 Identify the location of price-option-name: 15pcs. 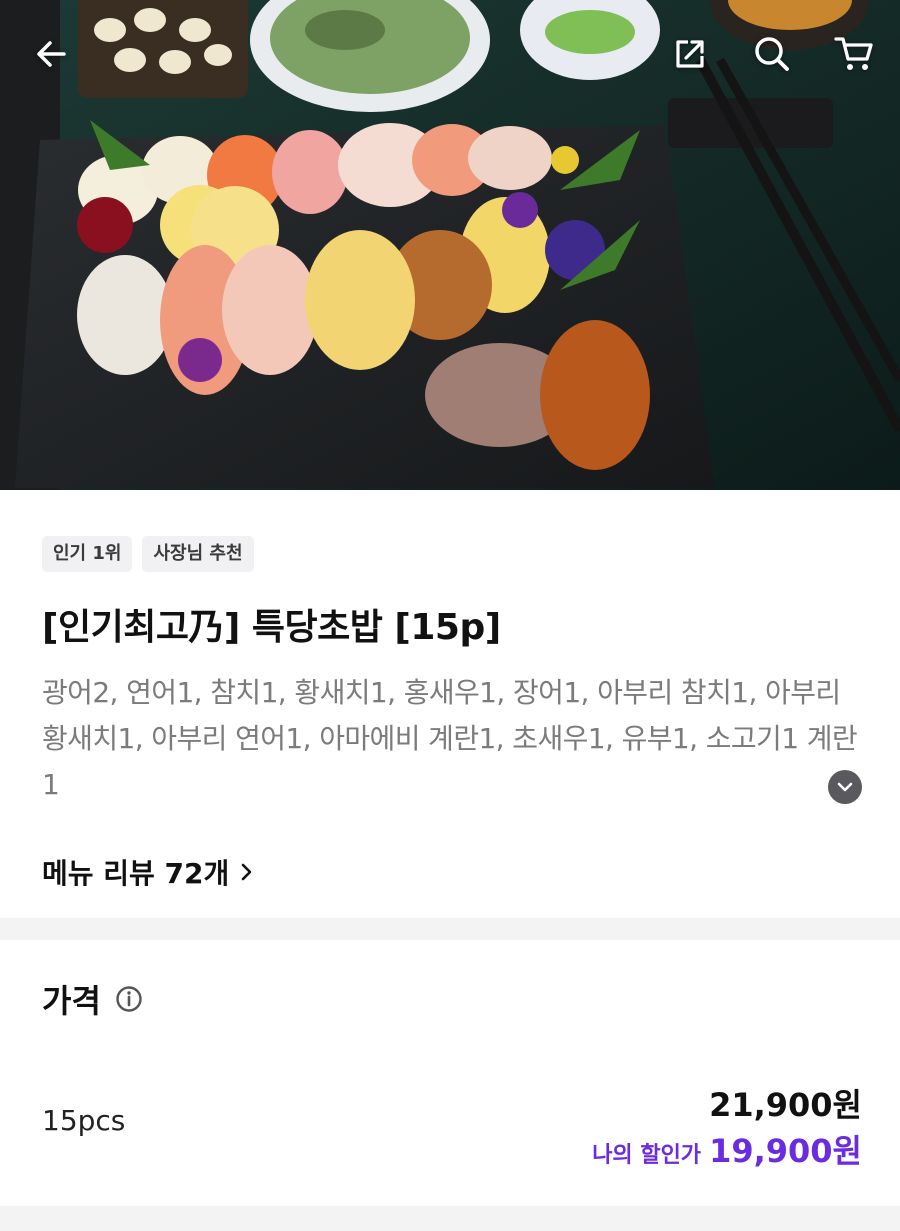
(84, 1120).